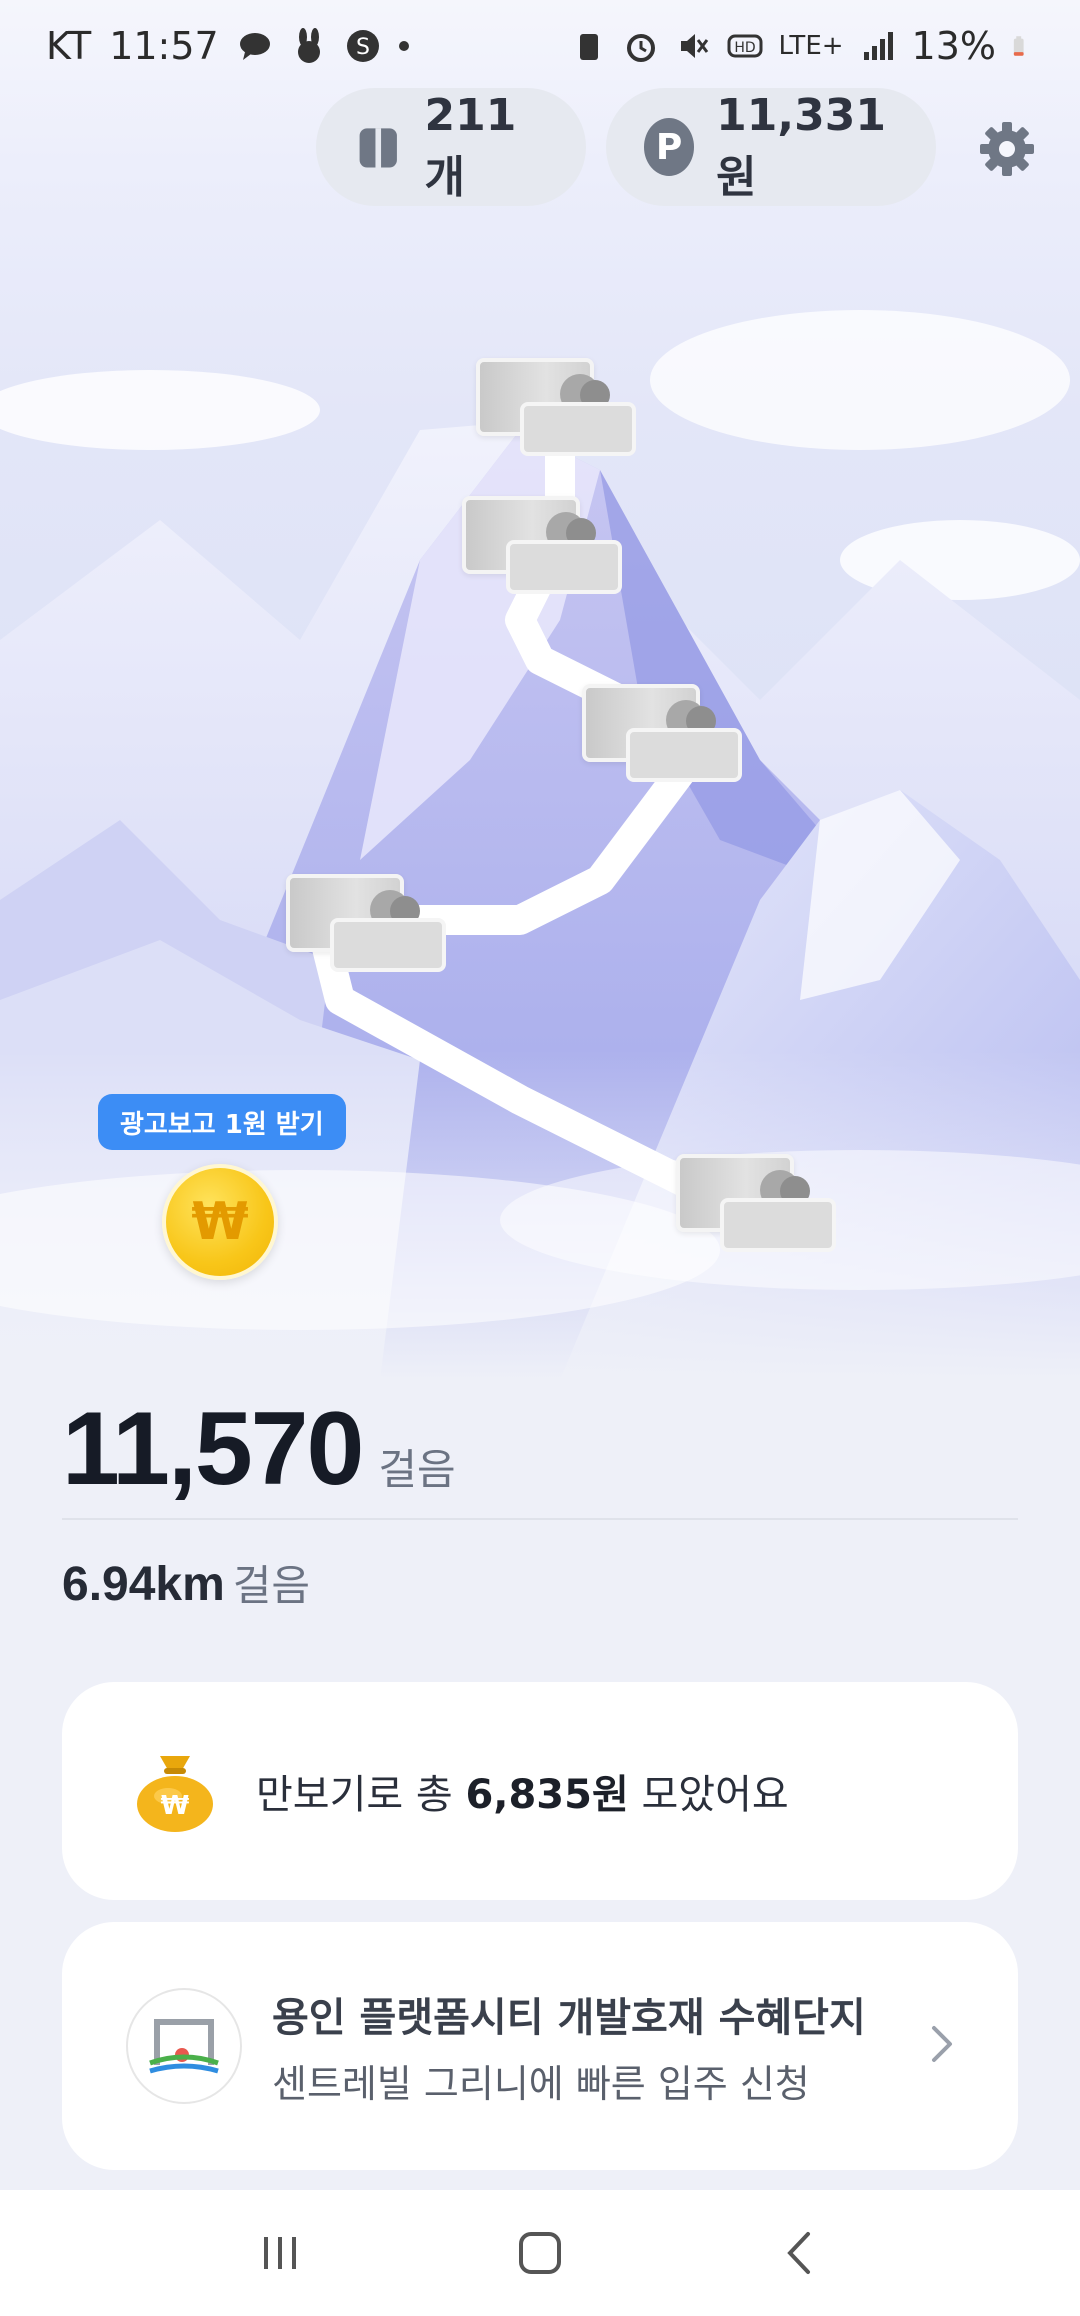  I want to click on chevron-right-icon, so click(942, 2044).